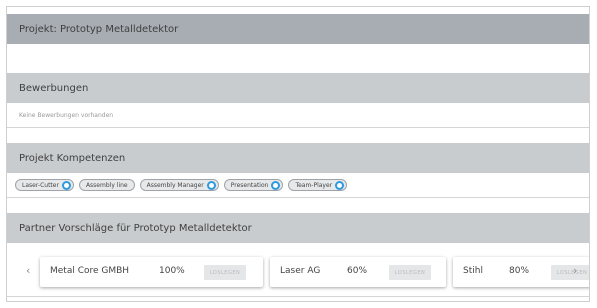 The width and height of the screenshot is (597, 308). What do you see at coordinates (249, 185) in the screenshot?
I see `chip-label: Presentation` at bounding box center [249, 185].